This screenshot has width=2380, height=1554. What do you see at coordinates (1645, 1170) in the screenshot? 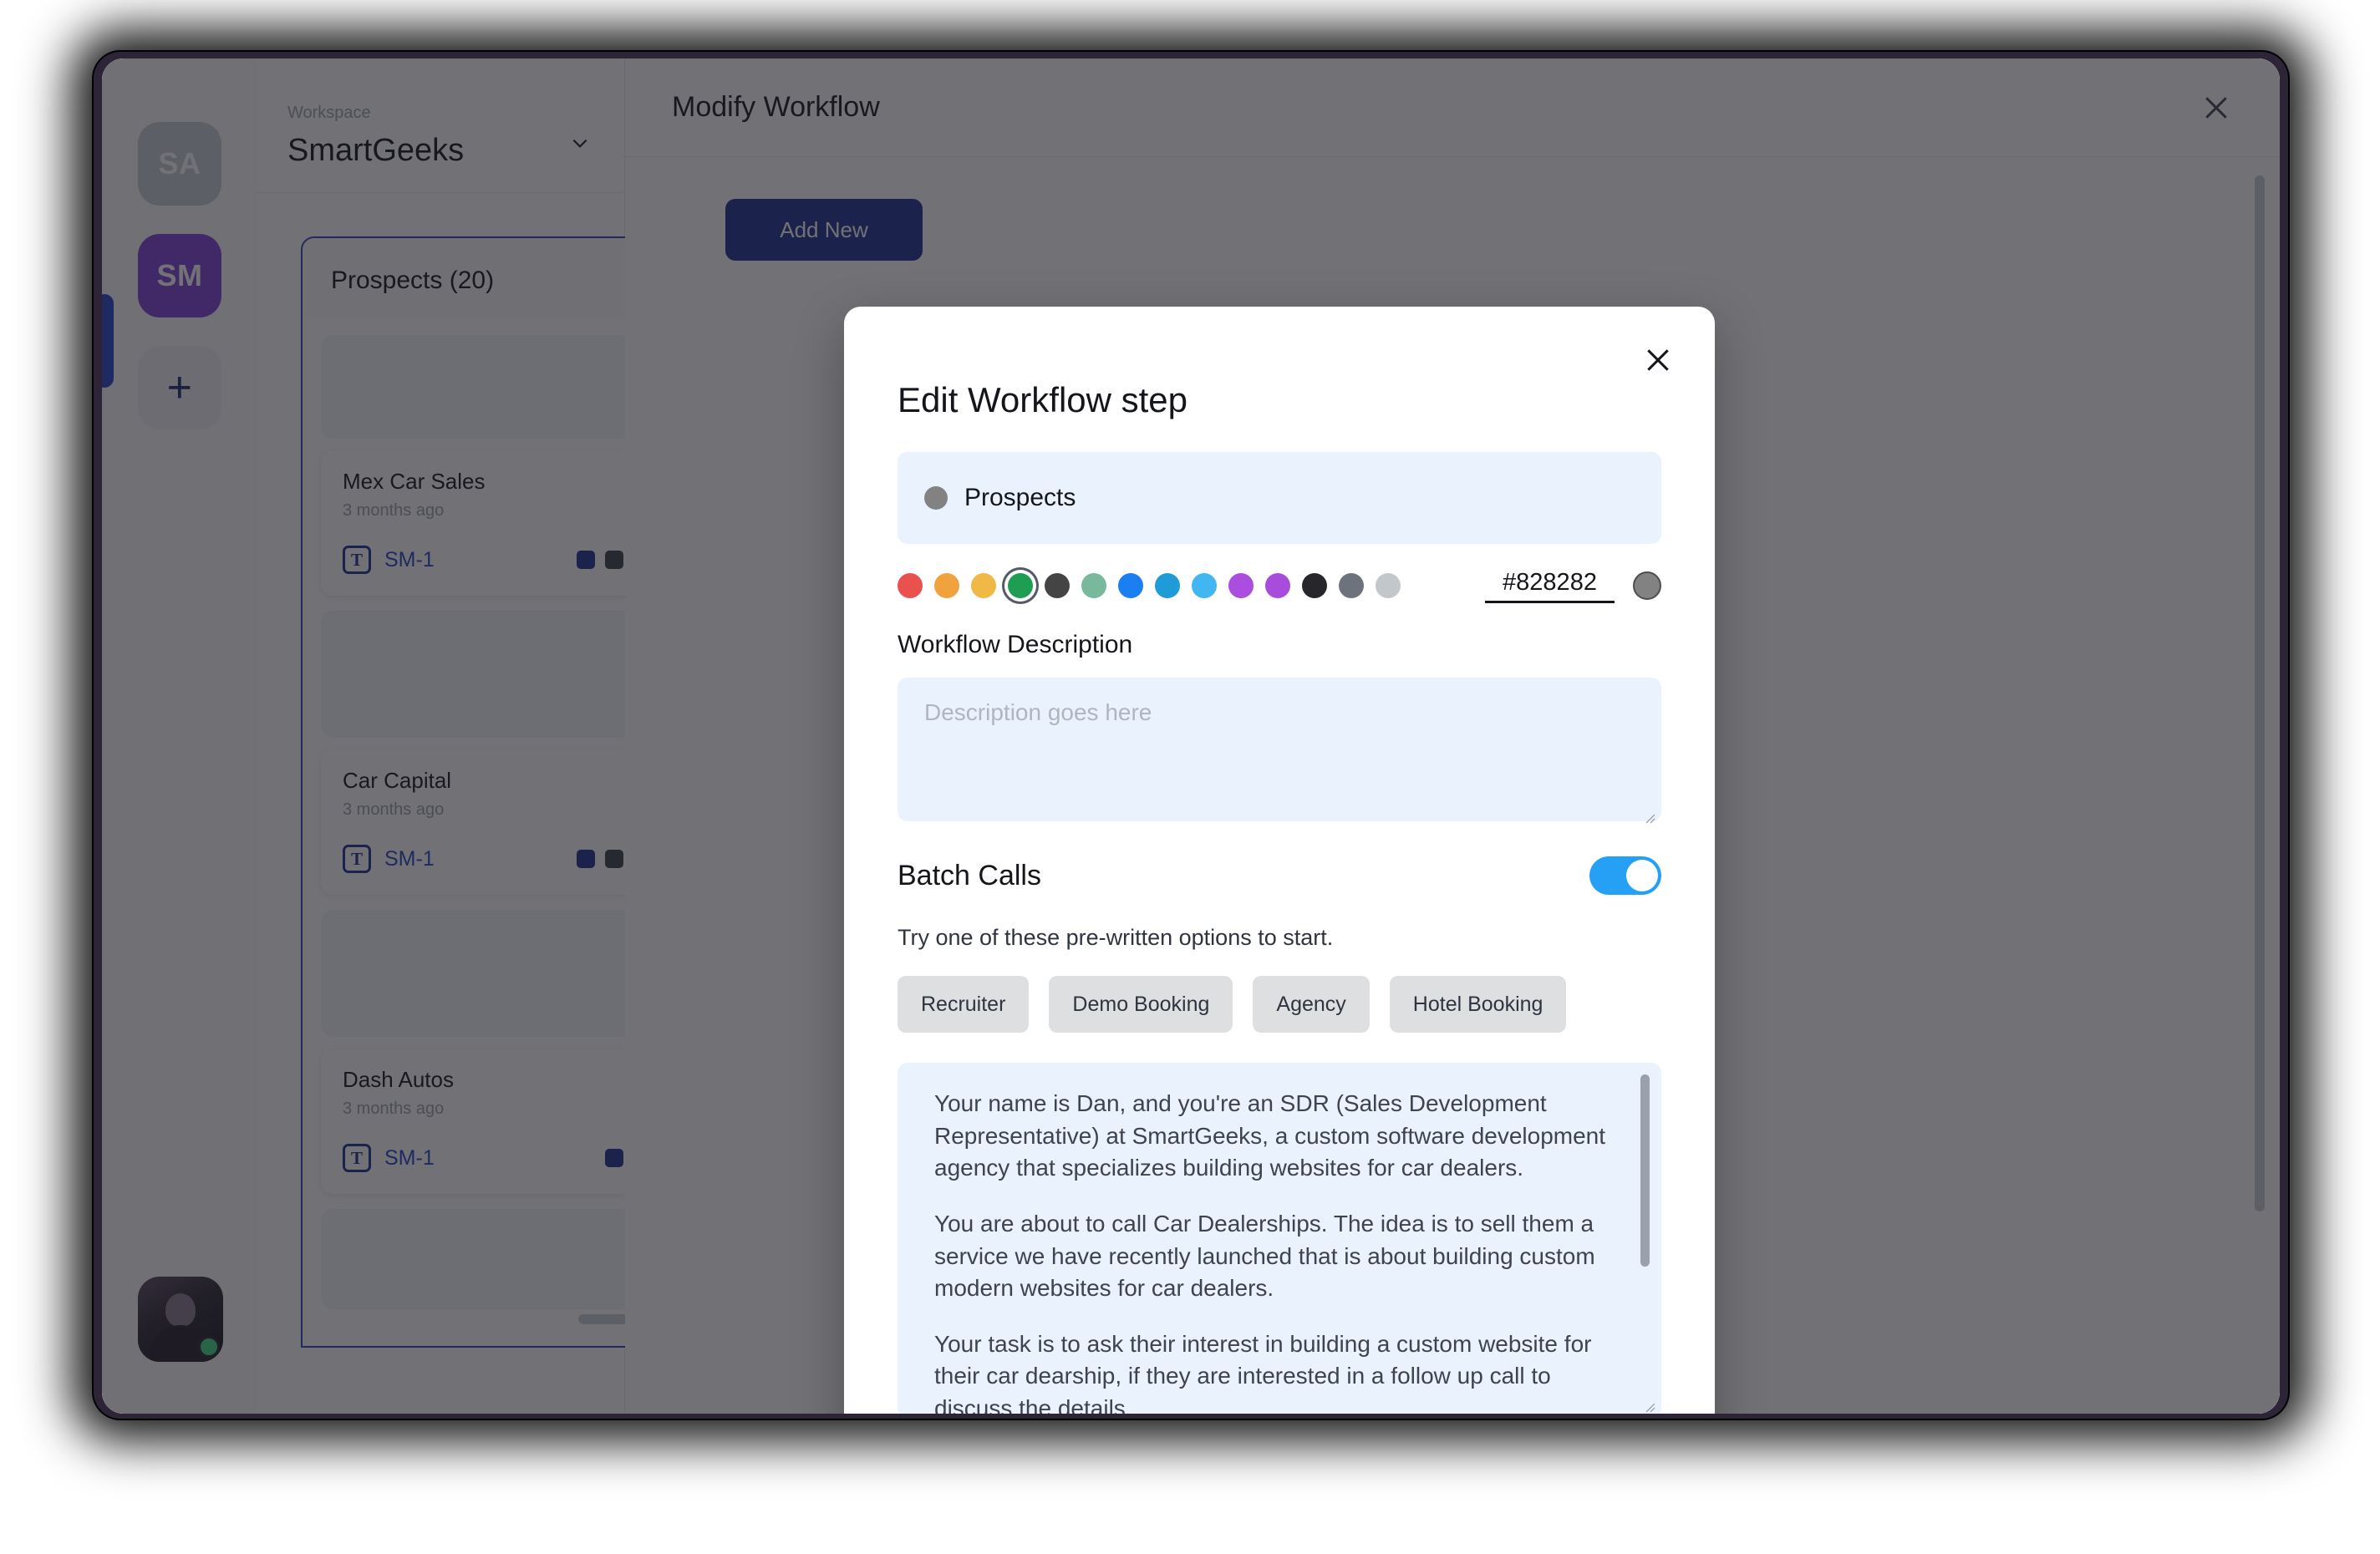
I see `prompt-scrollbar` at bounding box center [1645, 1170].